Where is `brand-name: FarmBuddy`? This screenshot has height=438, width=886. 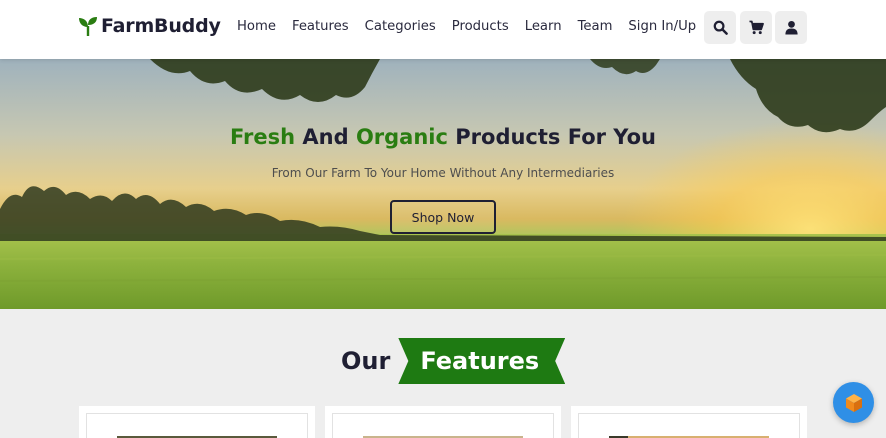 brand-name: FarmBuddy is located at coordinates (161, 26).